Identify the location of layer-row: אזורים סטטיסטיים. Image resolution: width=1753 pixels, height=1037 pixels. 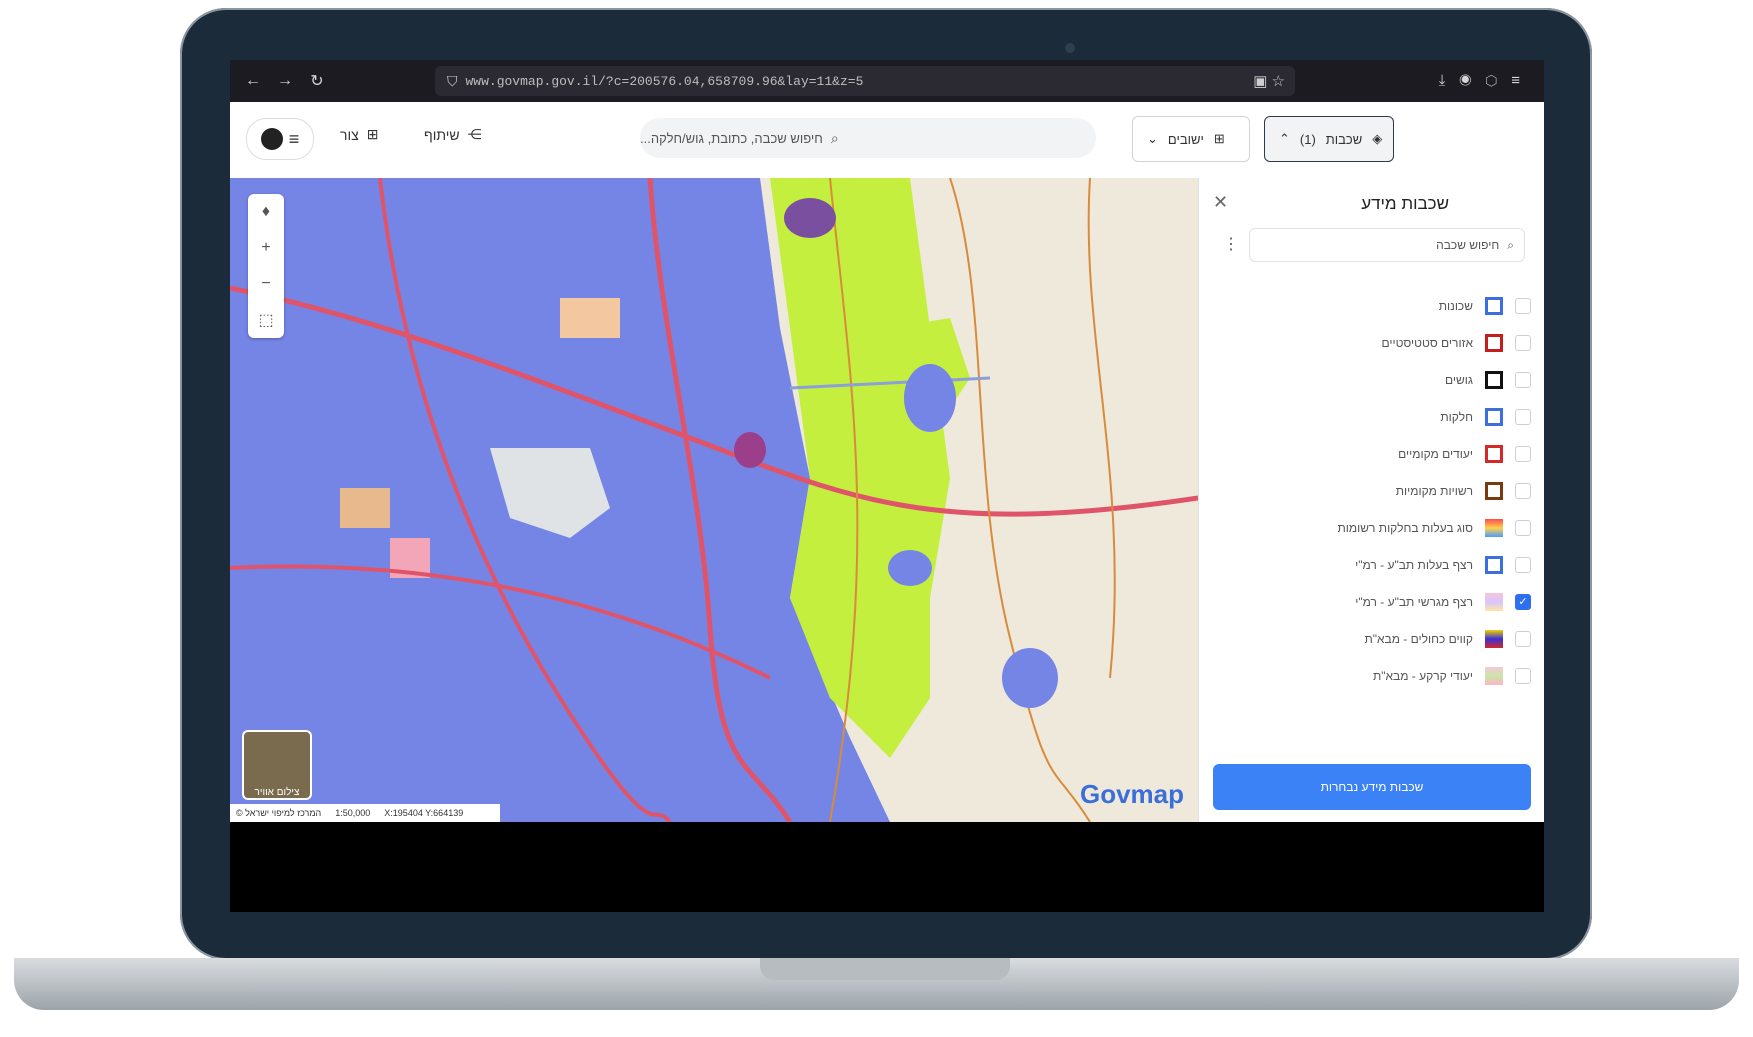
(1371, 343).